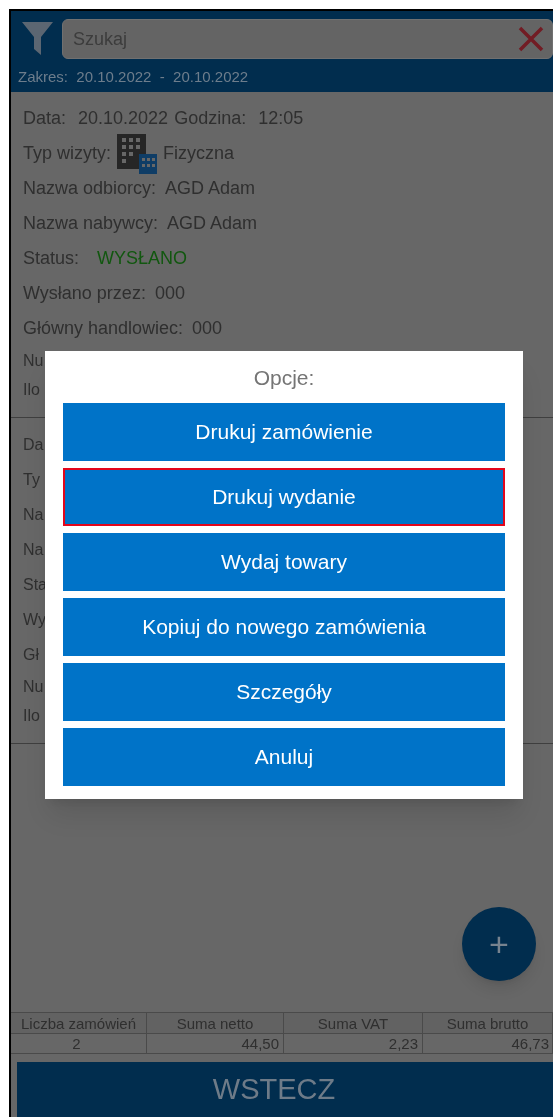  What do you see at coordinates (499, 944) in the screenshot?
I see `add-button: +` at bounding box center [499, 944].